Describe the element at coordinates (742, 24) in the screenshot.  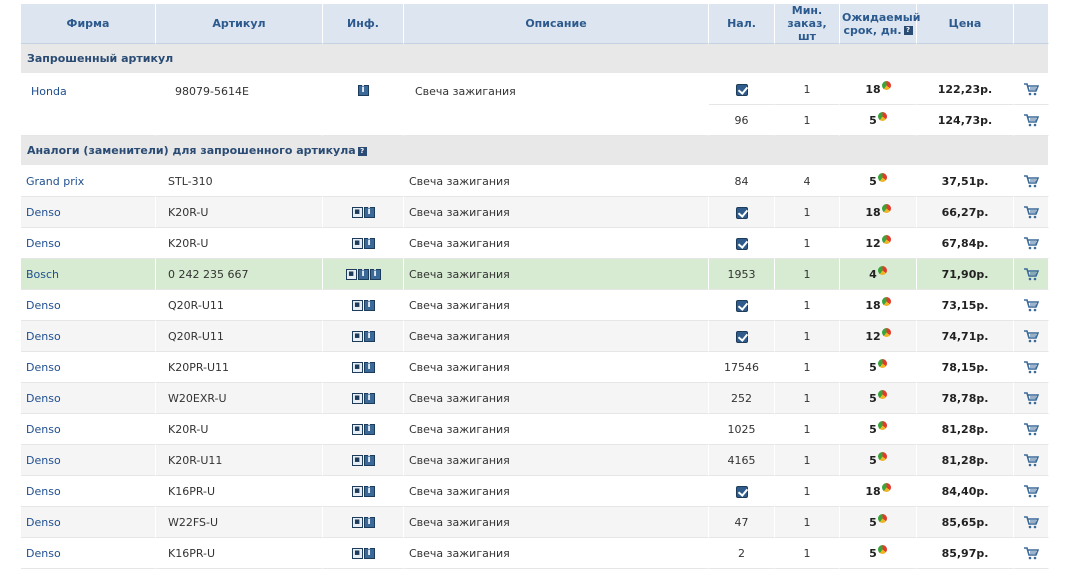
I see `header-stock: Нал.` at that location.